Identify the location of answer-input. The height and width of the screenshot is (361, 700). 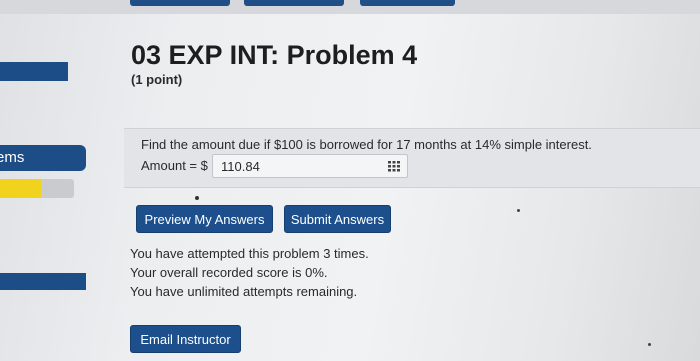
(310, 166).